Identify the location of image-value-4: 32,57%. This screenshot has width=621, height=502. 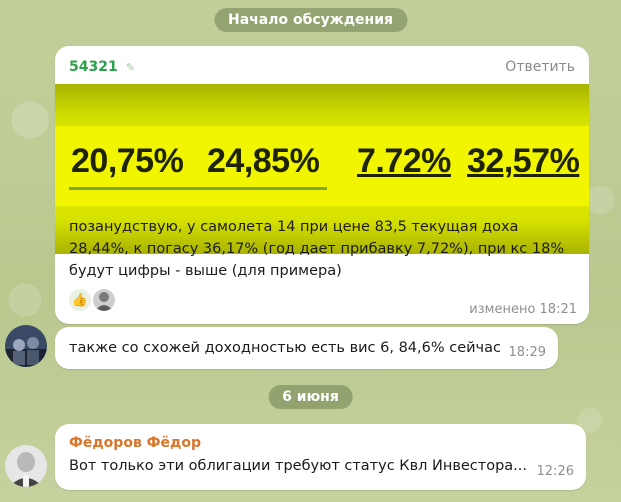
(523, 161).